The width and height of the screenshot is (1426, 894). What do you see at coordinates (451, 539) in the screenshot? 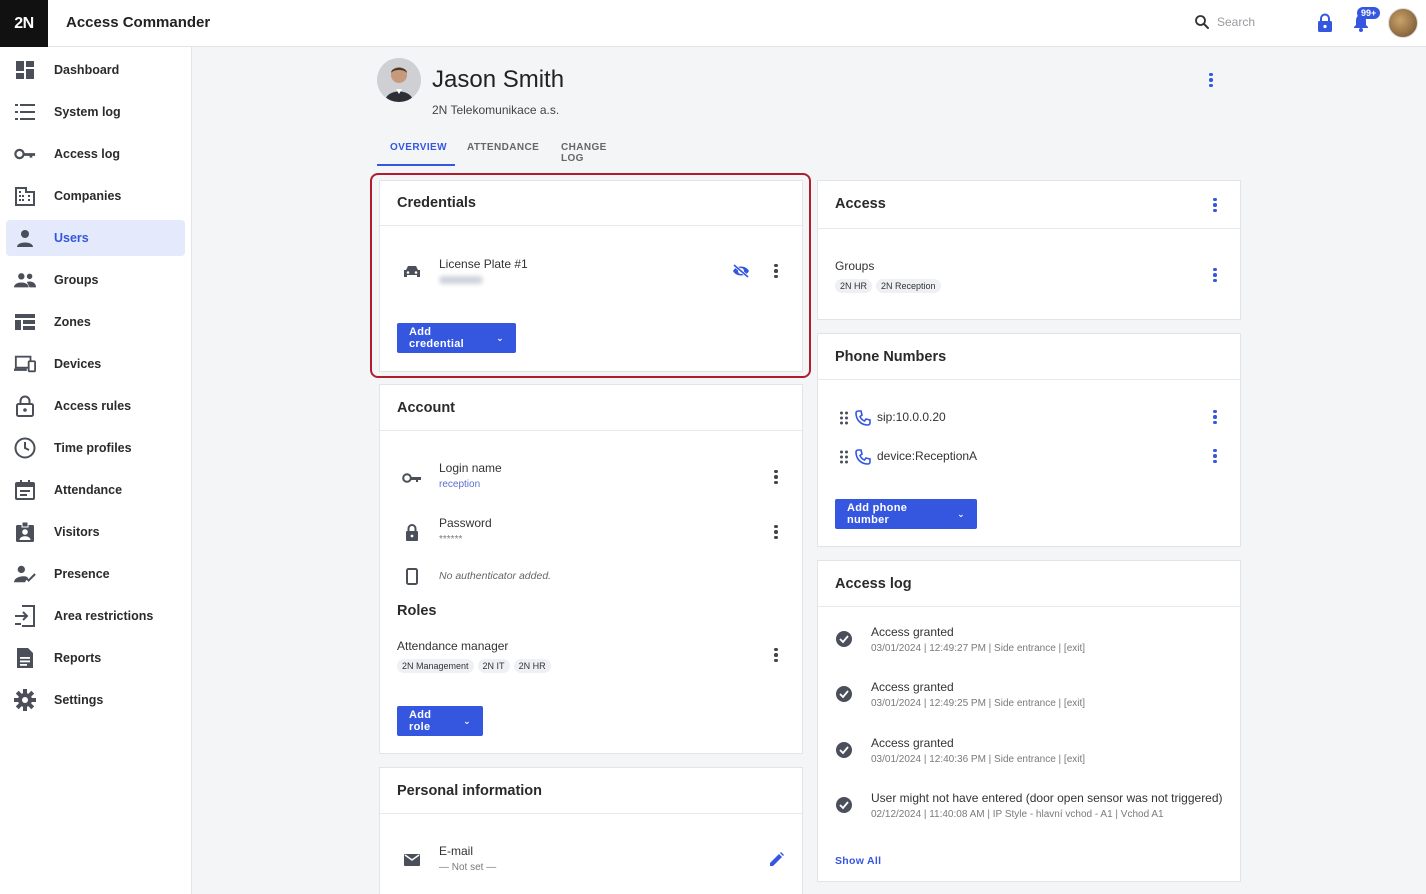
I see `password-value: ******` at bounding box center [451, 539].